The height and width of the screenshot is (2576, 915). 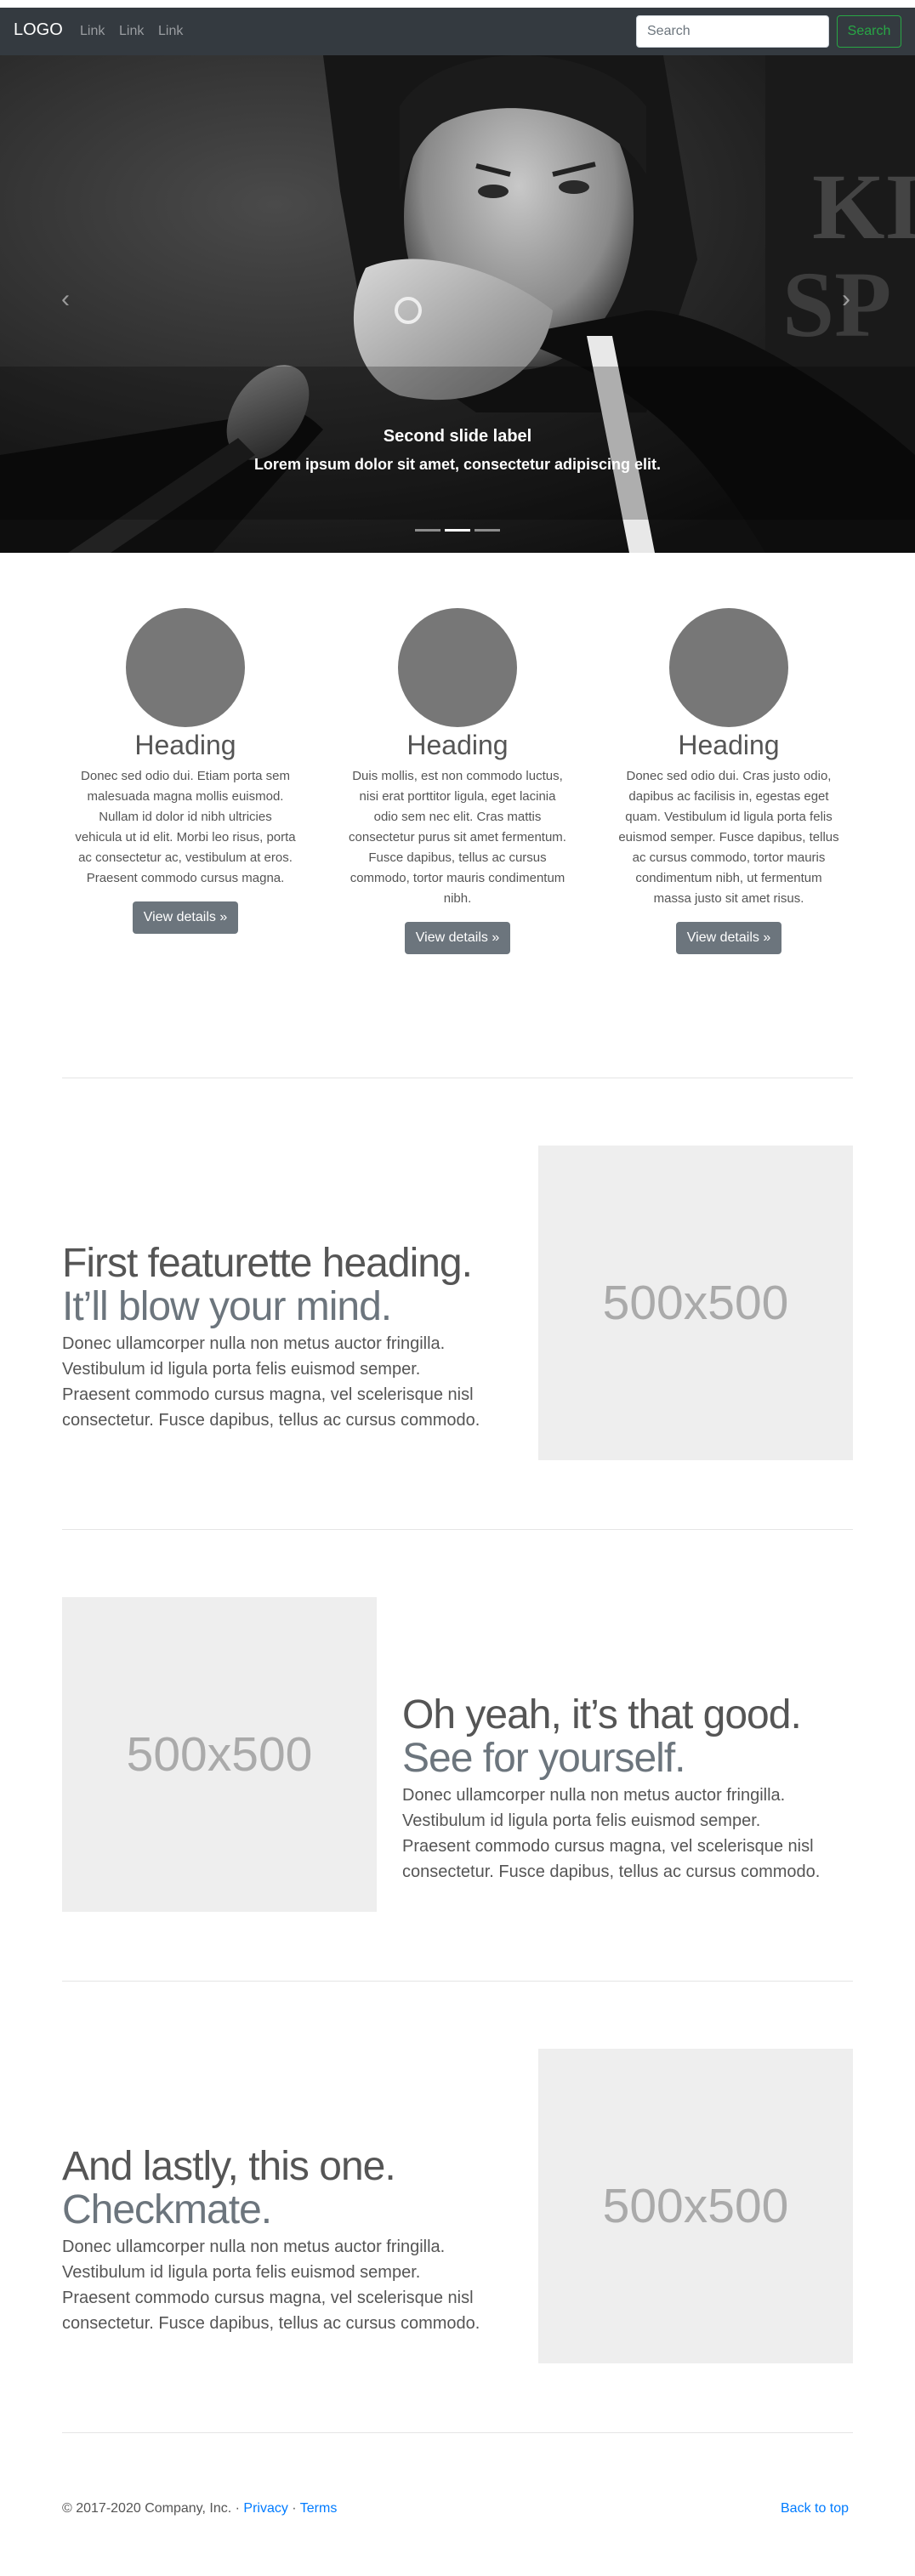 I want to click on nav-link-1: Link, so click(x=92, y=31).